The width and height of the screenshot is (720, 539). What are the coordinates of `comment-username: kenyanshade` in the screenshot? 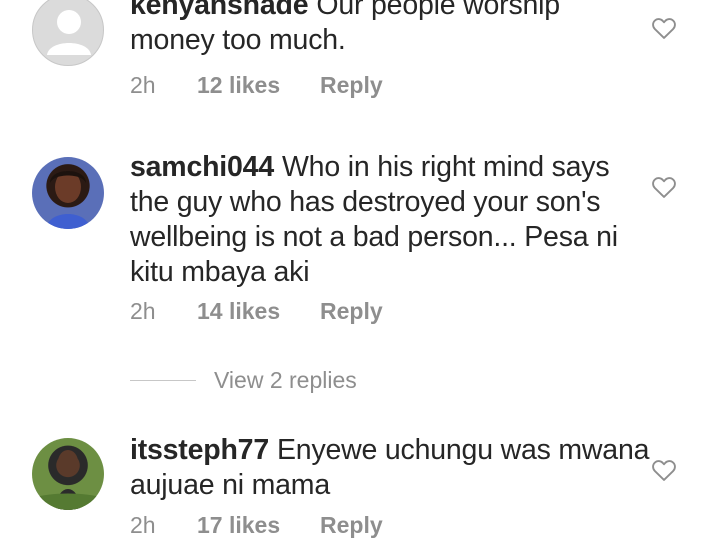 It's located at (219, 10).